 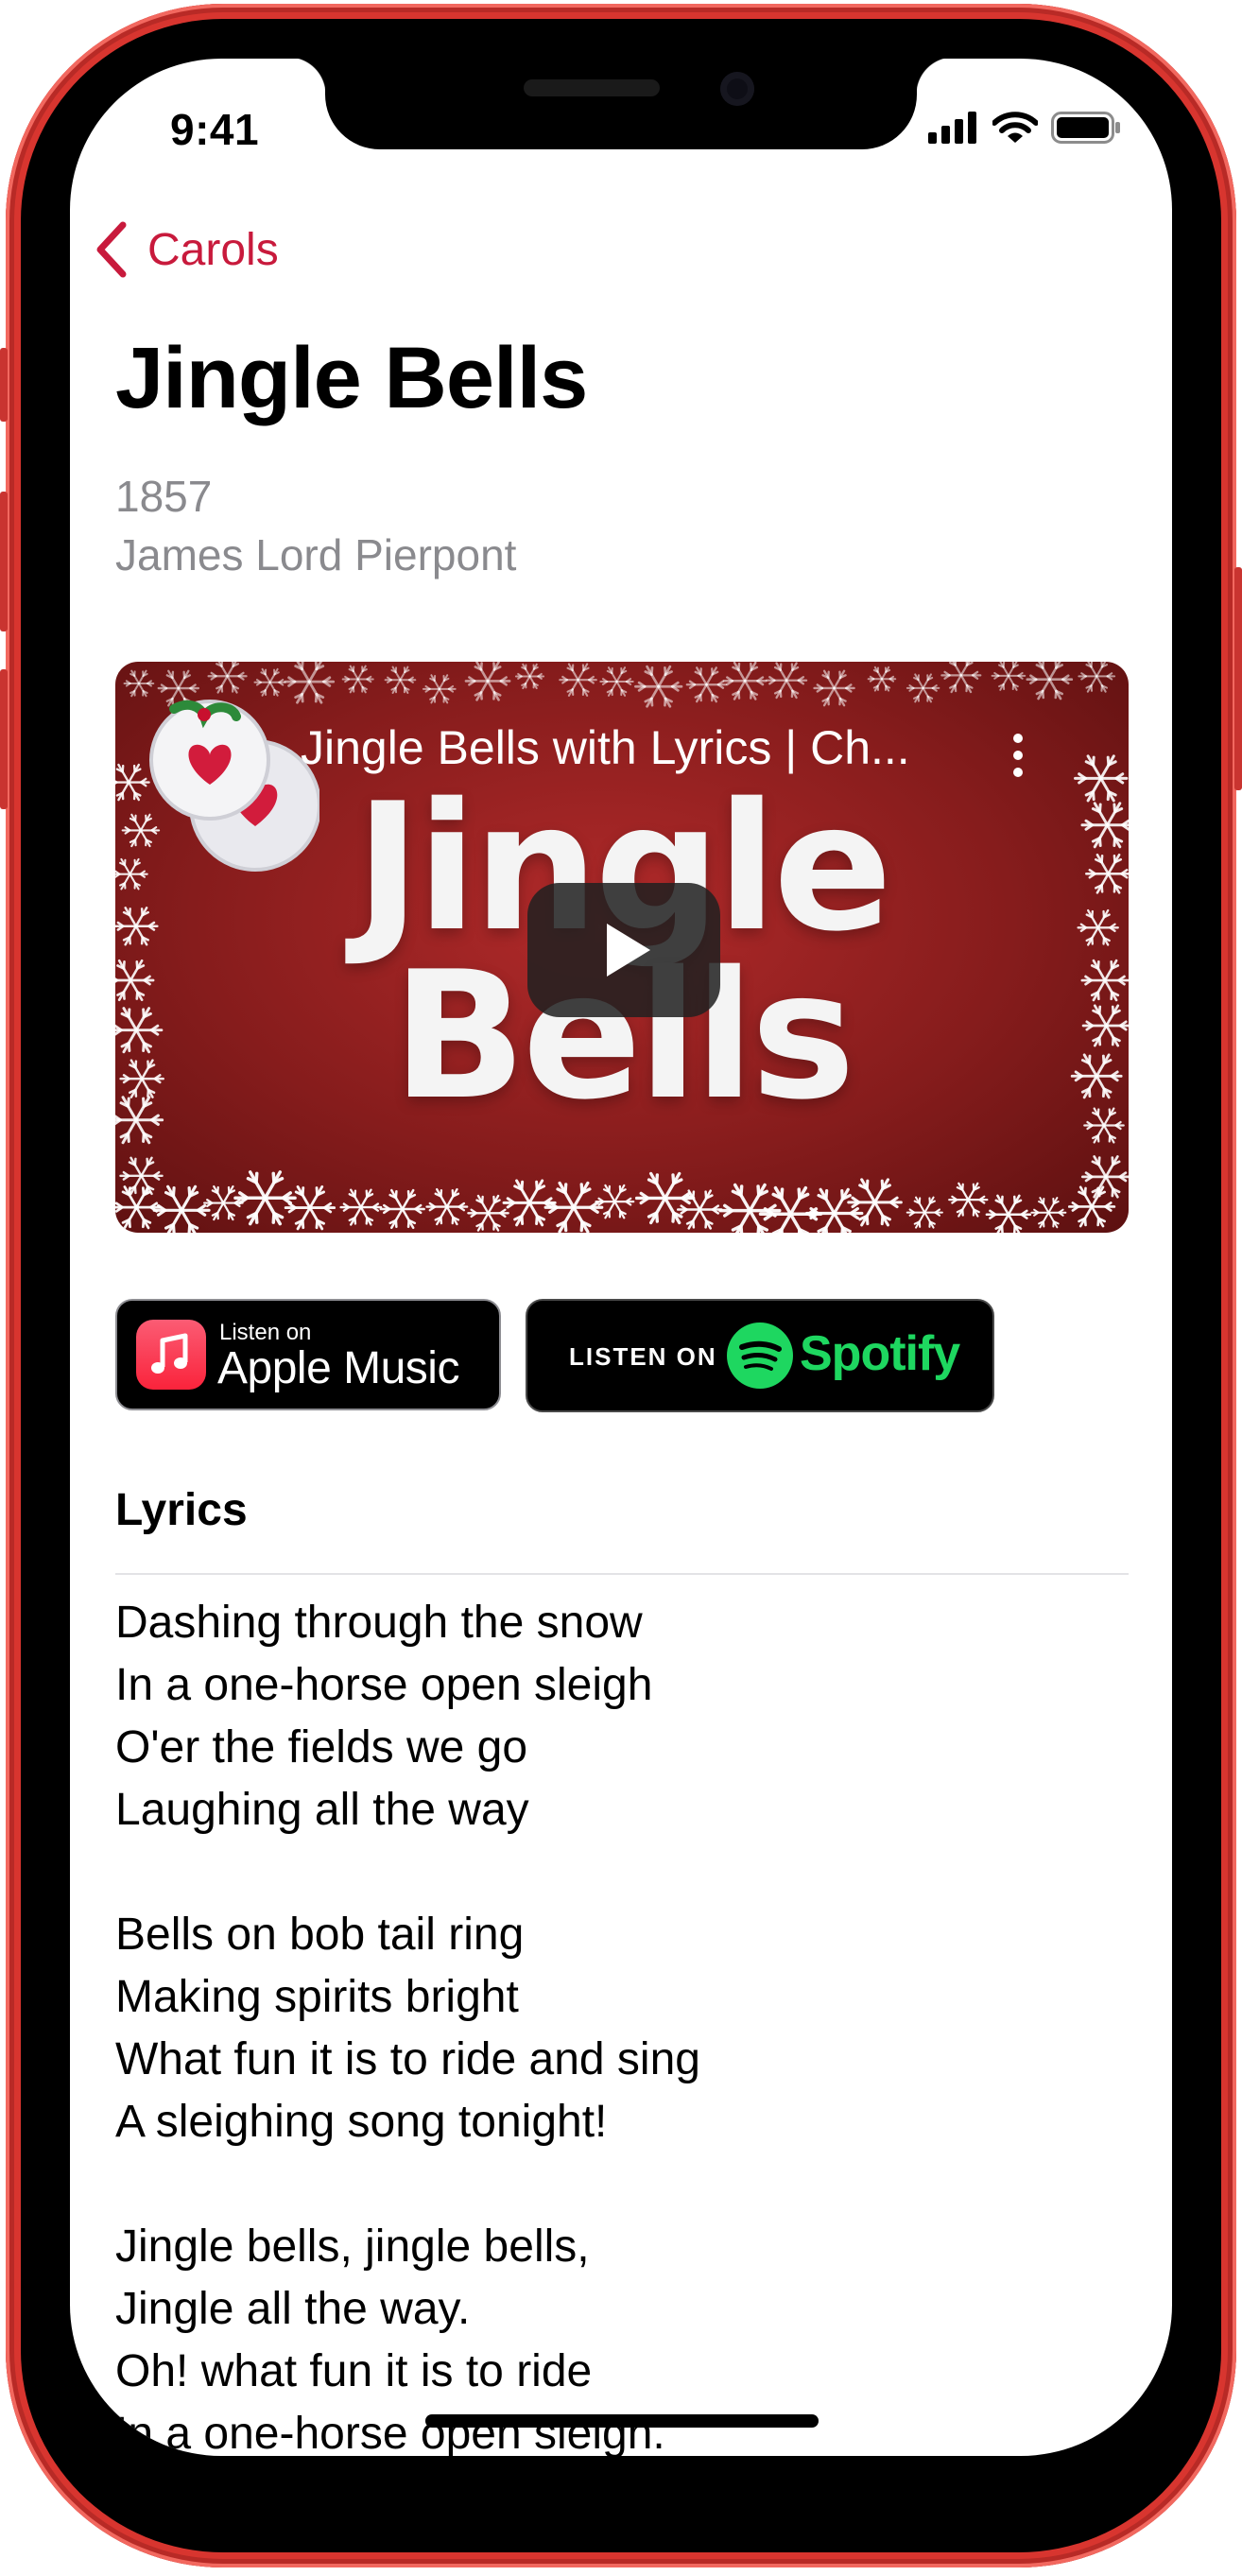 What do you see at coordinates (622, 2421) in the screenshot?
I see `home-indicator` at bounding box center [622, 2421].